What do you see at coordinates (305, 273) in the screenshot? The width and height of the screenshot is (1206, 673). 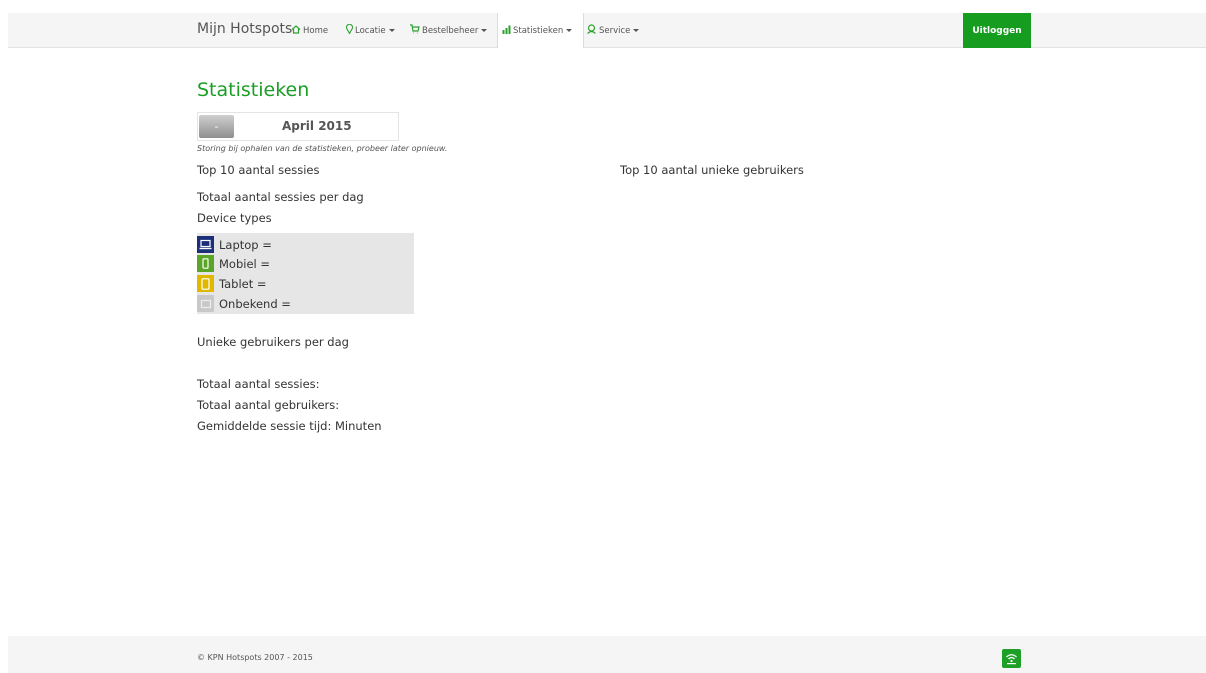 I see `device-types-legend: Laptop = Mobiel = Tablet = Onbekend =` at bounding box center [305, 273].